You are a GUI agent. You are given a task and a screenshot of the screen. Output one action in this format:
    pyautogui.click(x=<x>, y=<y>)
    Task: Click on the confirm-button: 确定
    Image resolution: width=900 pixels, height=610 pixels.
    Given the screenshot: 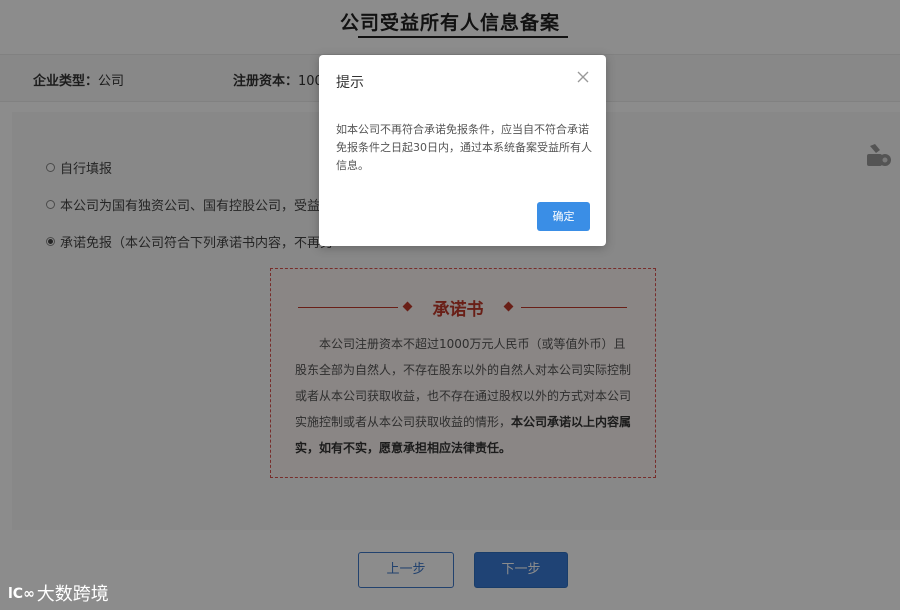 What is the action you would take?
    pyautogui.click(x=563, y=216)
    